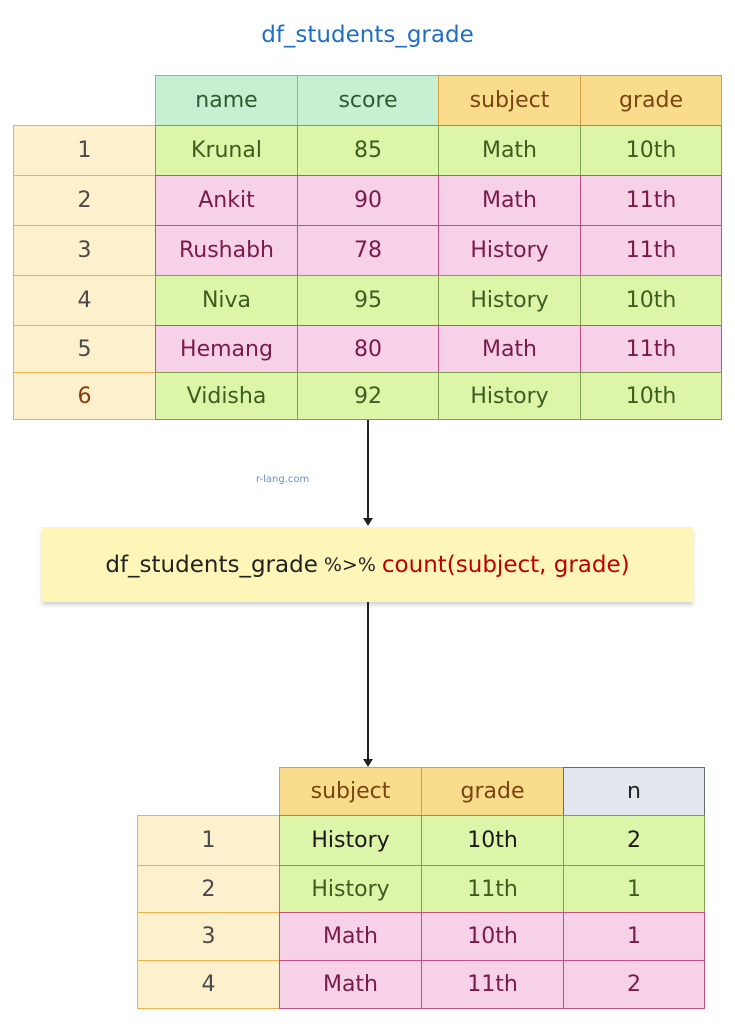 This screenshot has width=735, height=1024. What do you see at coordinates (226, 300) in the screenshot?
I see `cell-name: Niva` at bounding box center [226, 300].